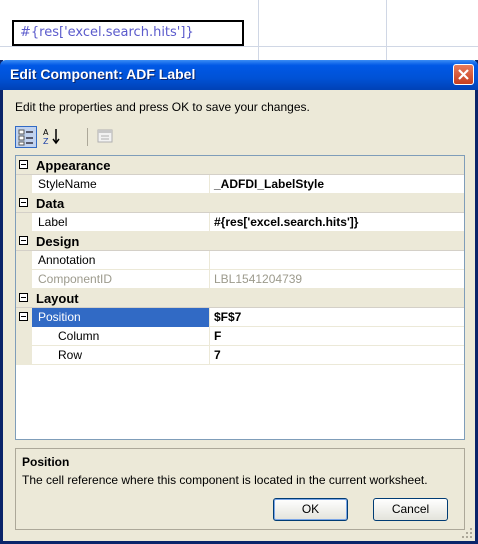  I want to click on property-pages-button, so click(106, 137).